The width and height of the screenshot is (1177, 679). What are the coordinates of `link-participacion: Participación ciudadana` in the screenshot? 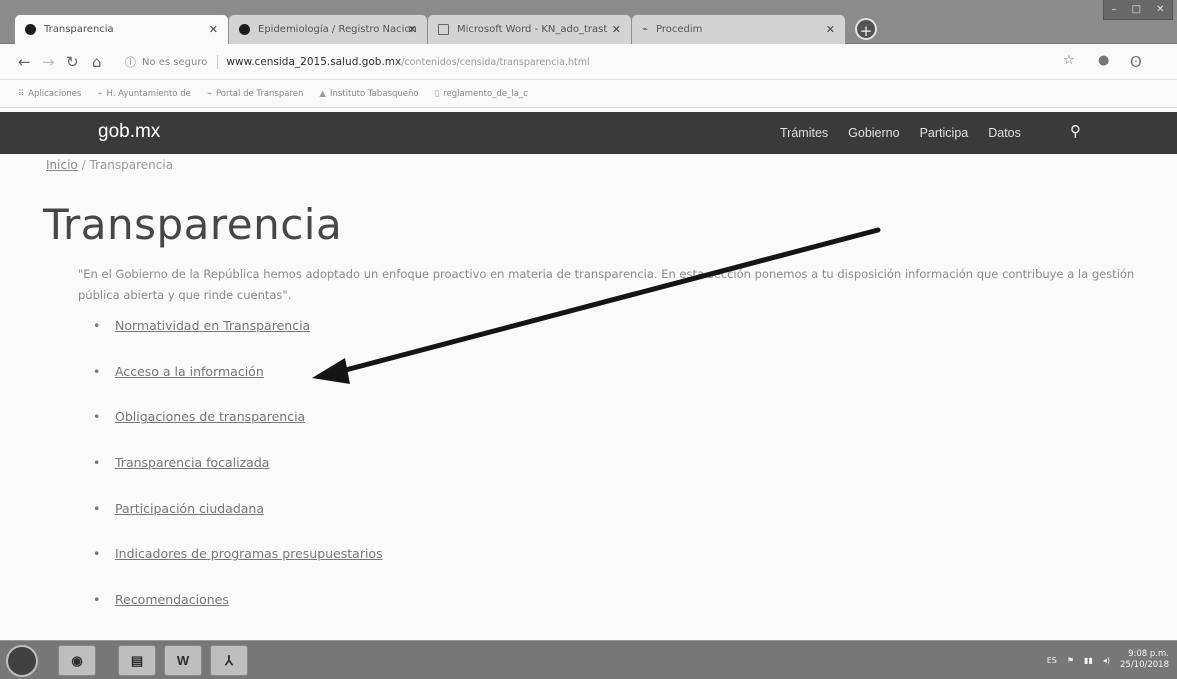 It's located at (189, 508).